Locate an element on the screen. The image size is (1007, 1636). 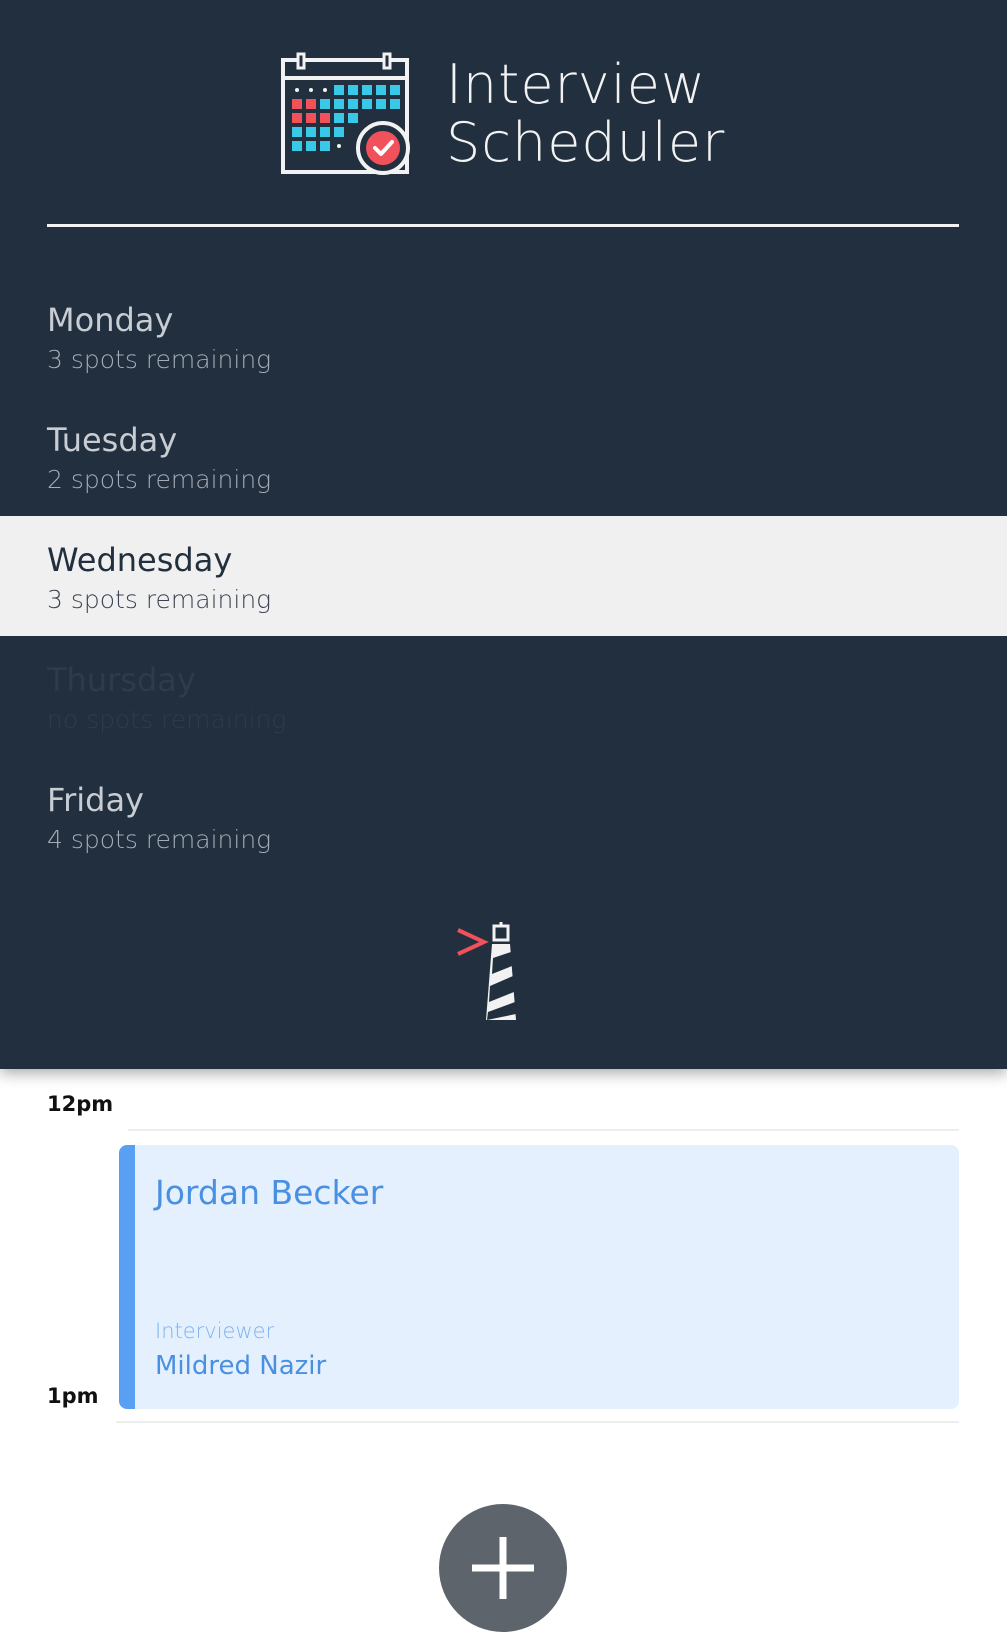
day-name: Friday is located at coordinates (95, 800).